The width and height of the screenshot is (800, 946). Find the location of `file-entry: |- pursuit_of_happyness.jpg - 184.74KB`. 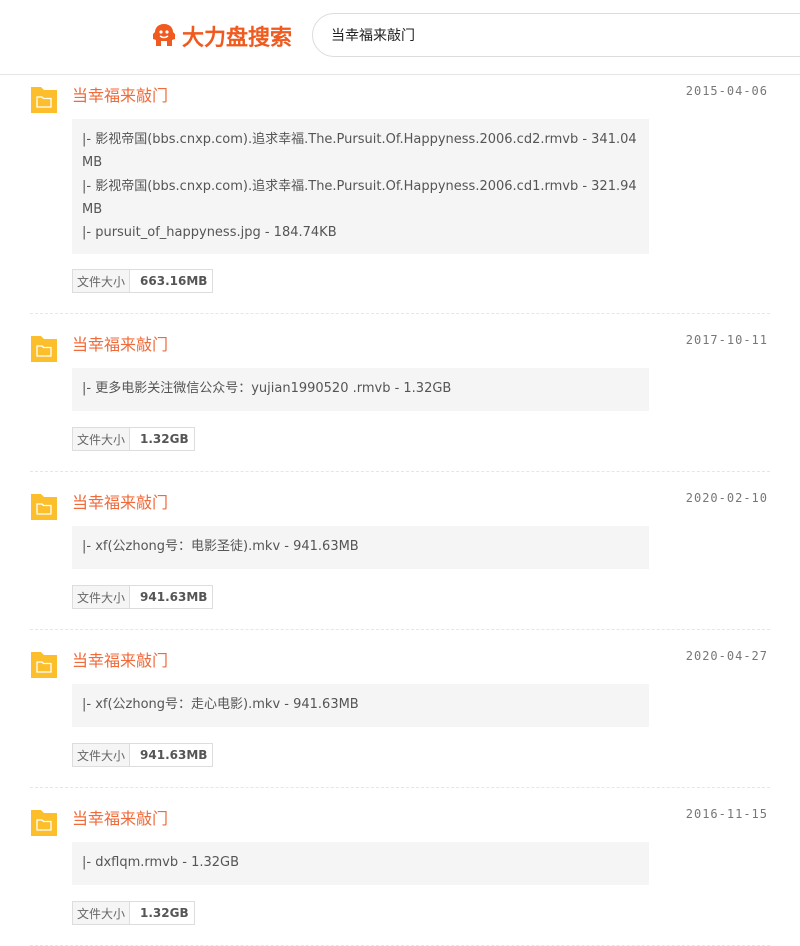

file-entry: |- pursuit_of_happyness.jpg - 184.74KB is located at coordinates (209, 233).